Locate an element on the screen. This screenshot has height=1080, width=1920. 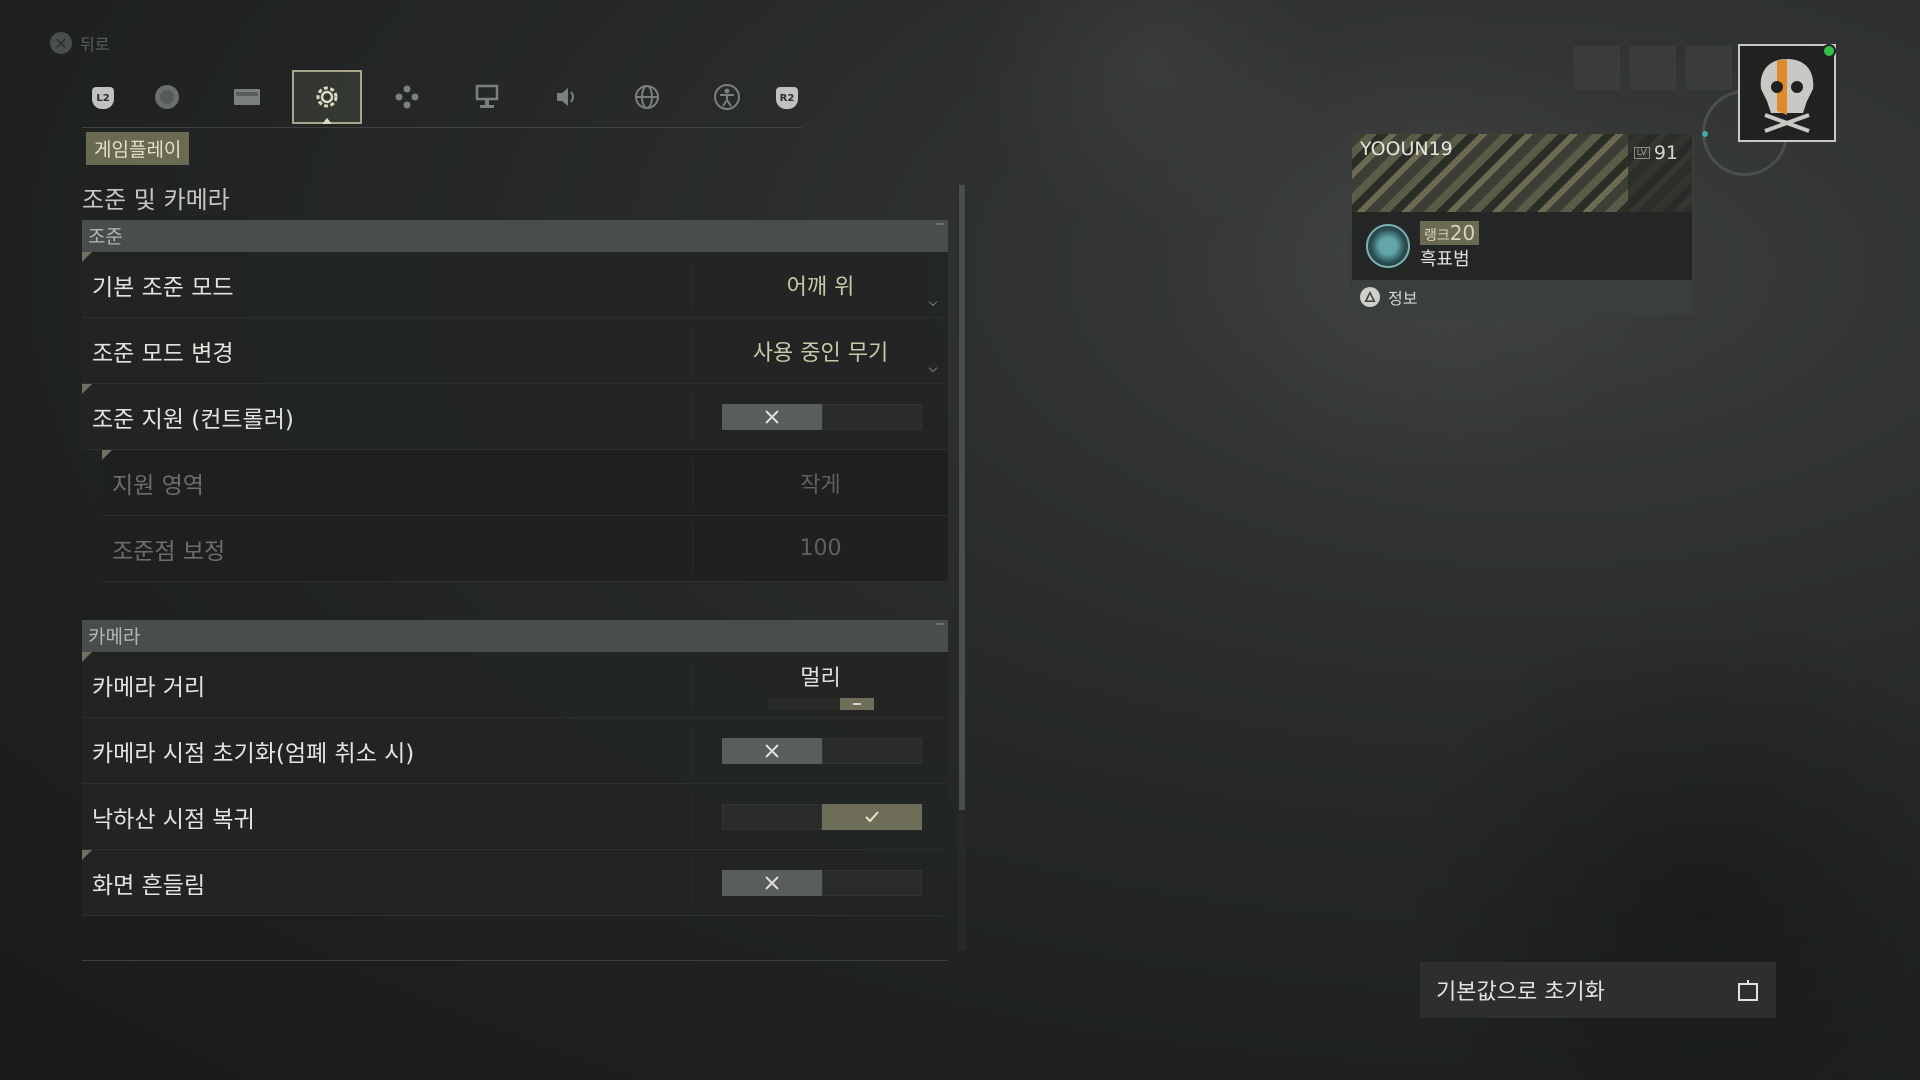
setting-aim-assist: 조준 지원 (컨트롤러) is located at coordinates (515, 417).